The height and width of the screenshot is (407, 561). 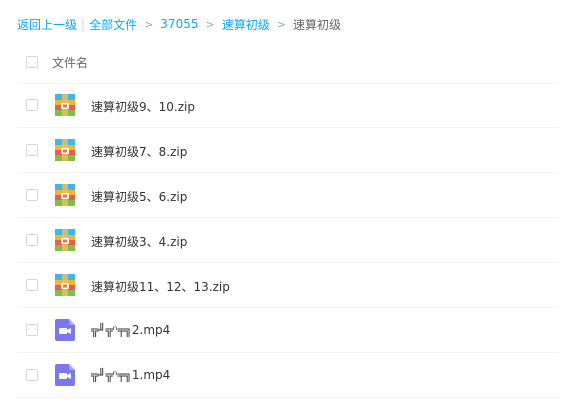 I want to click on select-all-checkbox, so click(x=32, y=62).